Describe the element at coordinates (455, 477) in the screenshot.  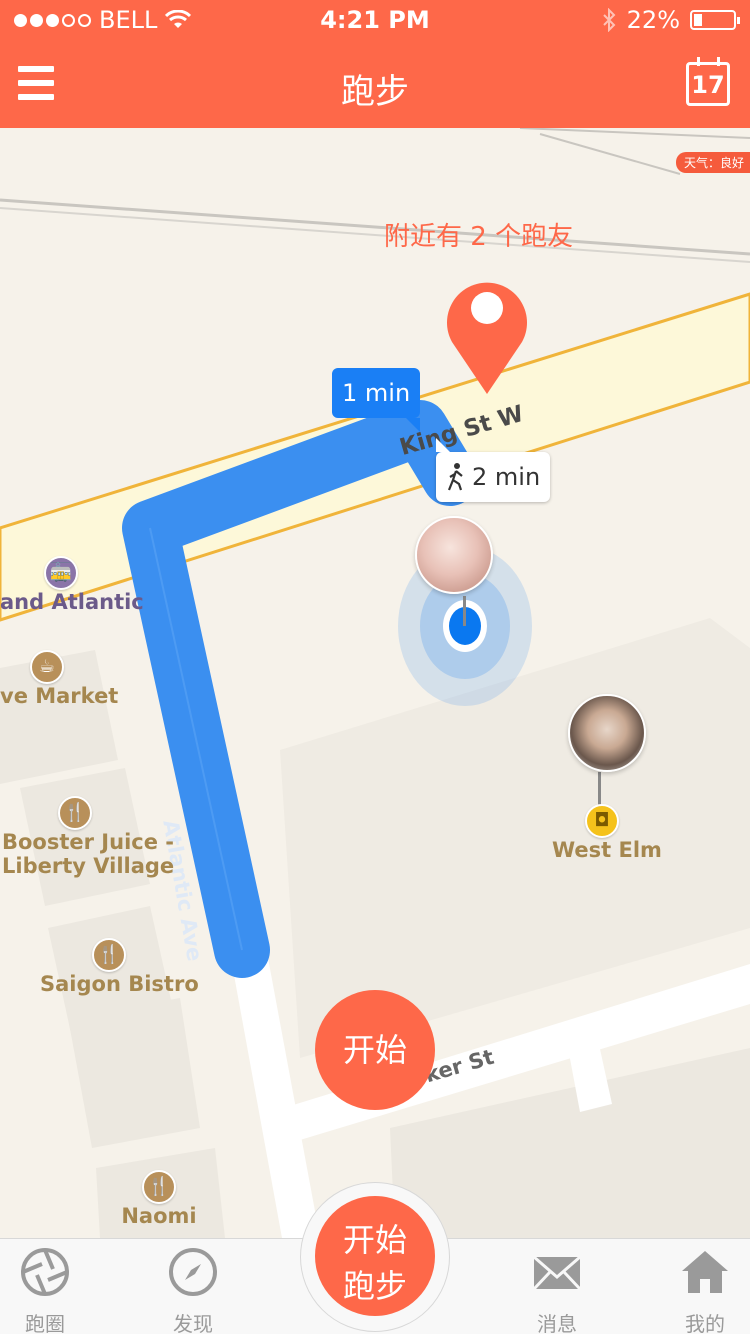
I see `walking-icon` at that location.